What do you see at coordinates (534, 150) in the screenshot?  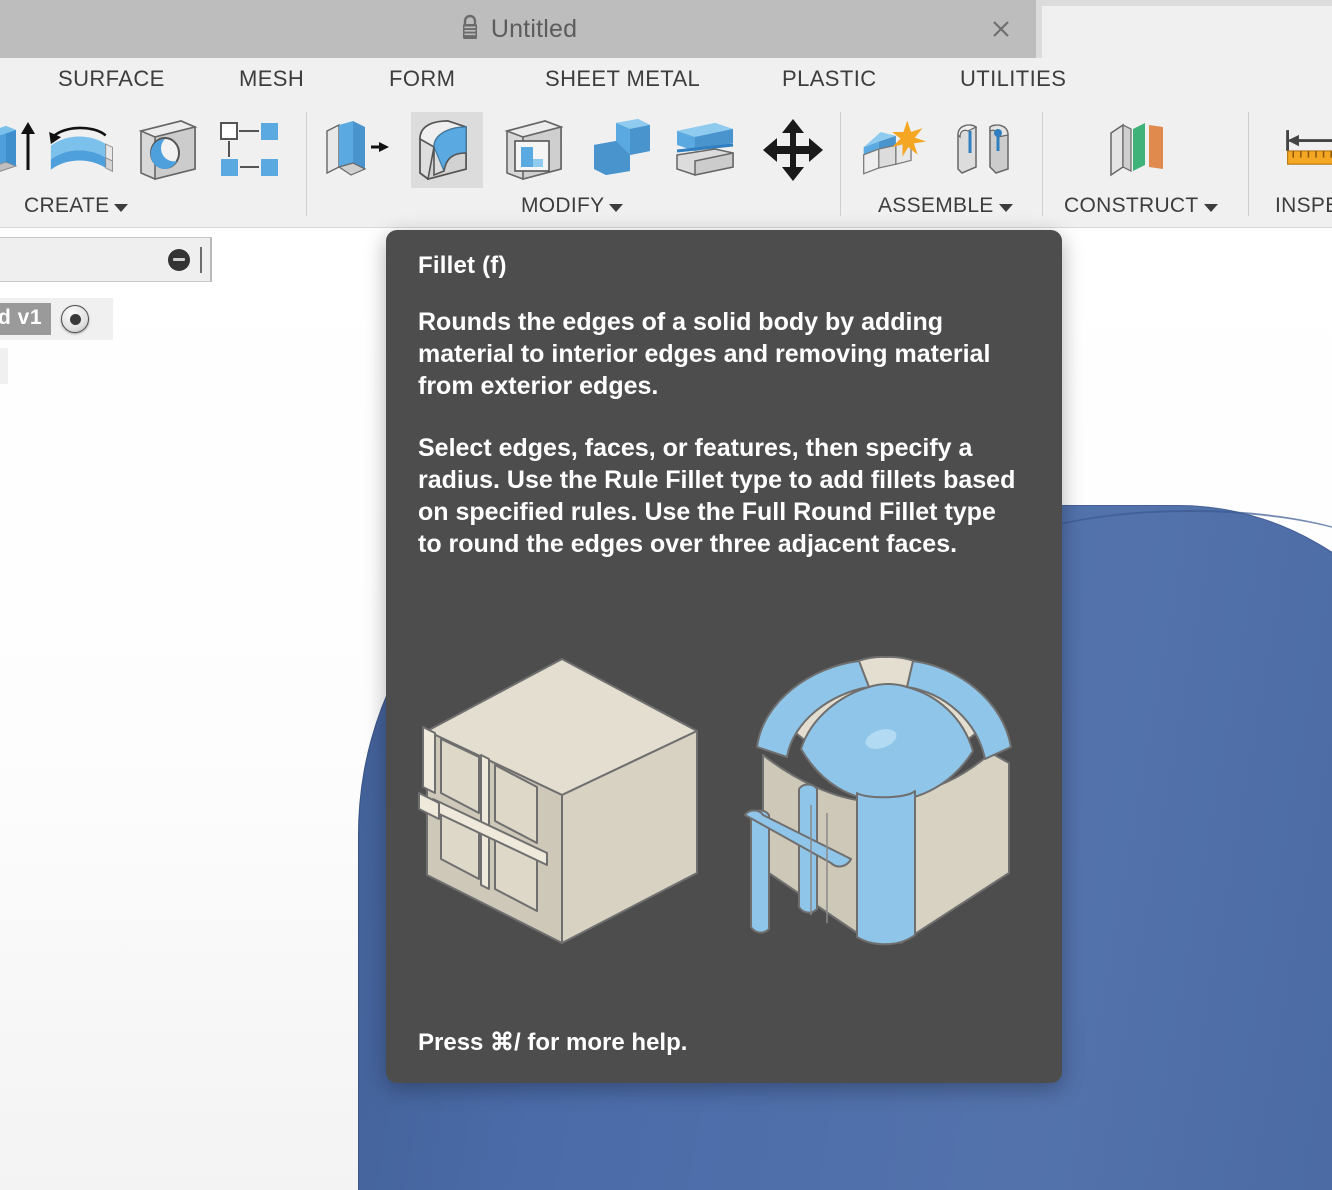 I see `shell-icon` at bounding box center [534, 150].